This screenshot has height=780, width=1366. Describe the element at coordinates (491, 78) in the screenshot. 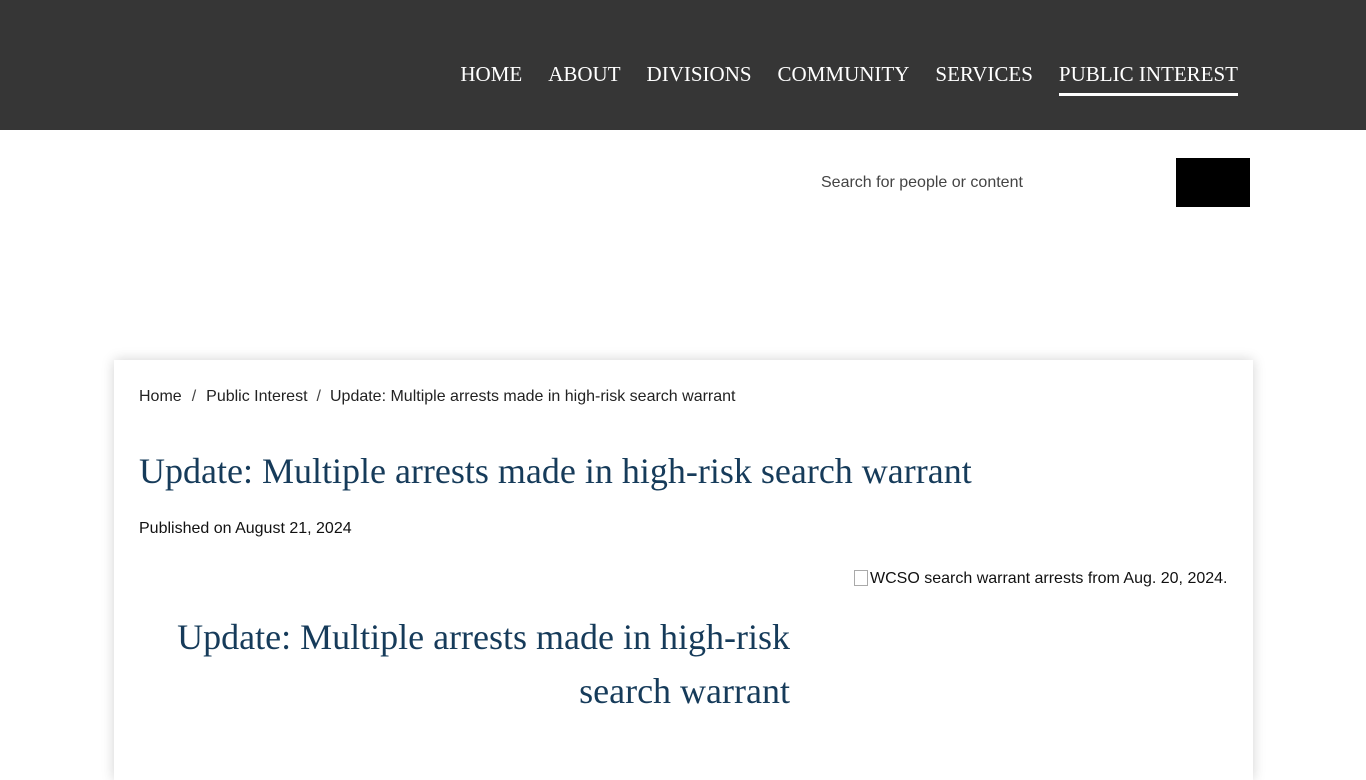

I see `nav-home: HOME` at that location.